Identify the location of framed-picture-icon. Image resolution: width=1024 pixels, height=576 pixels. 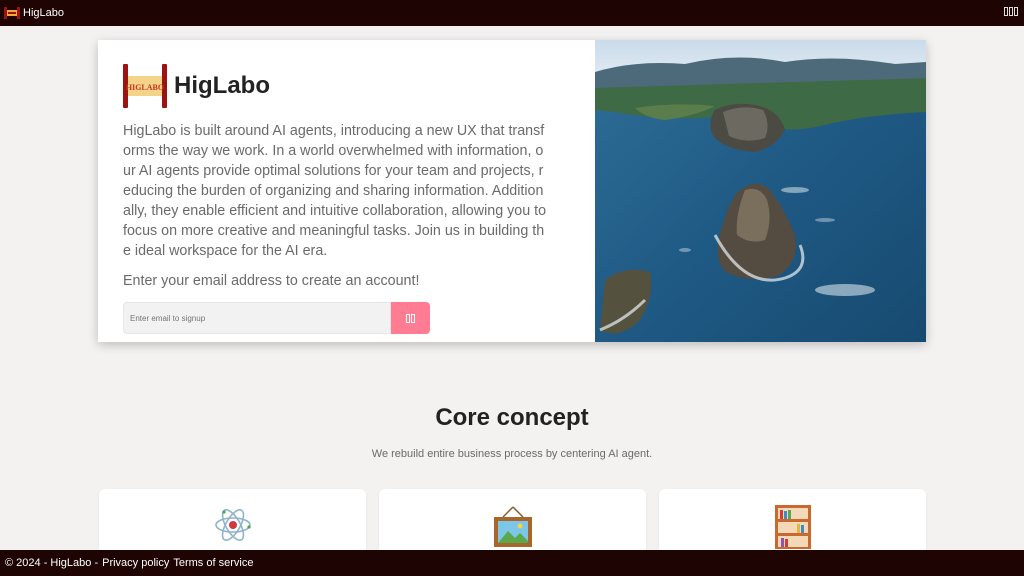
(512, 526).